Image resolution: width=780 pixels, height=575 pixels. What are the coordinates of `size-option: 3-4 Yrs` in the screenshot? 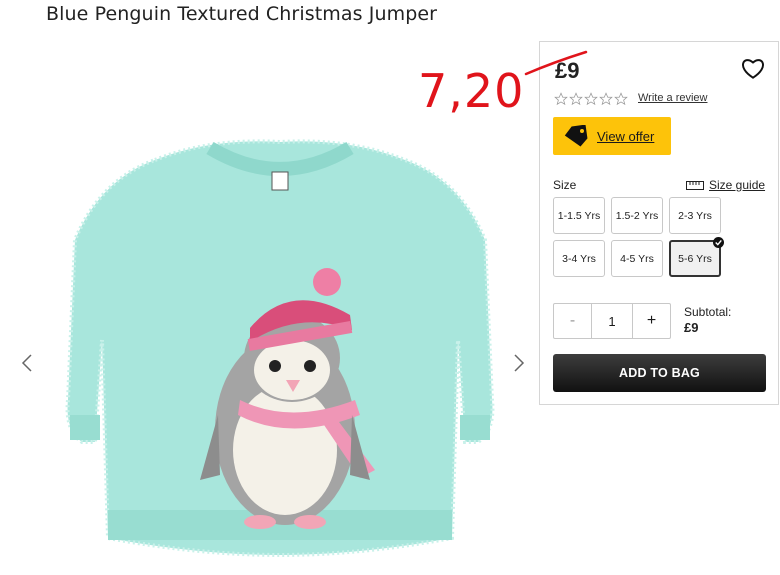 It's located at (579, 258).